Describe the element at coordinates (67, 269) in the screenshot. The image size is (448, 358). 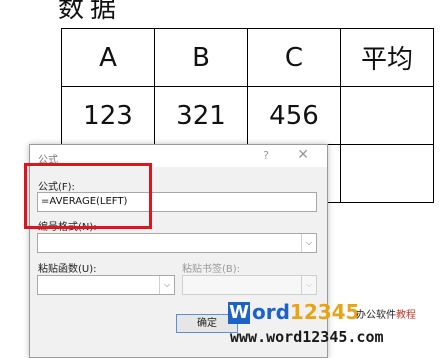
I see `paste-function-label: 粘贴函数(U):` at that location.